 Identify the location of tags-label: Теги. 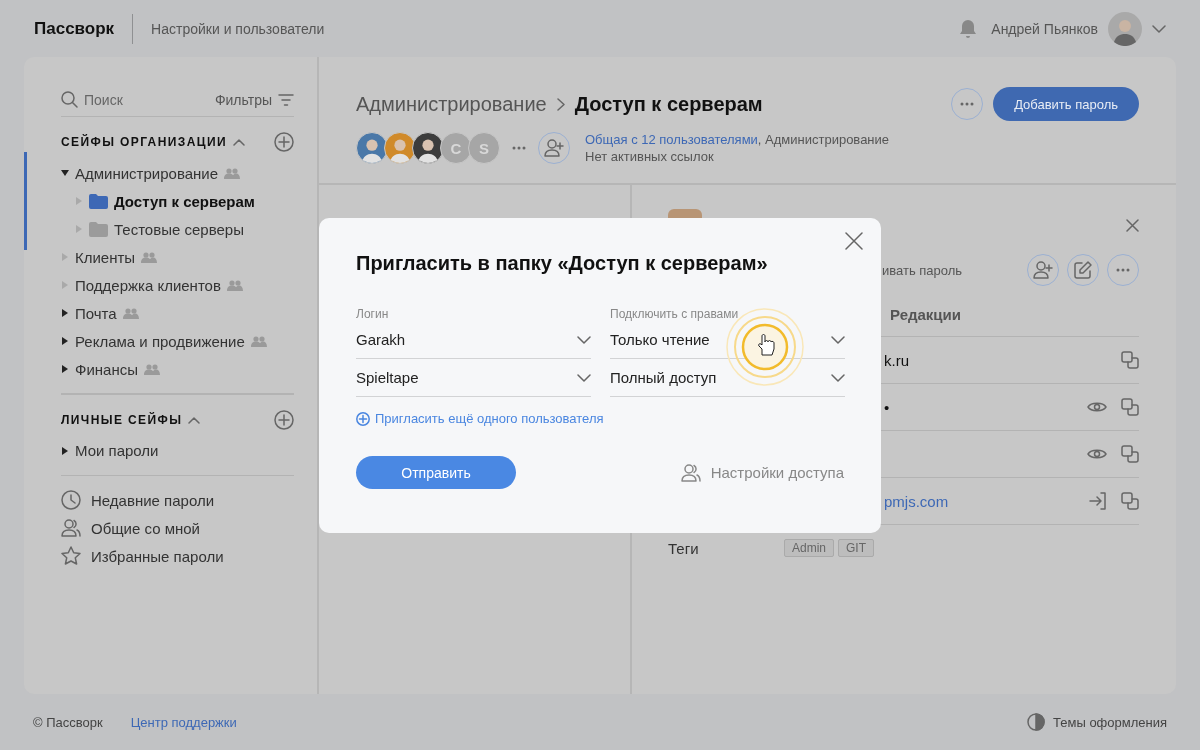
(684, 548).